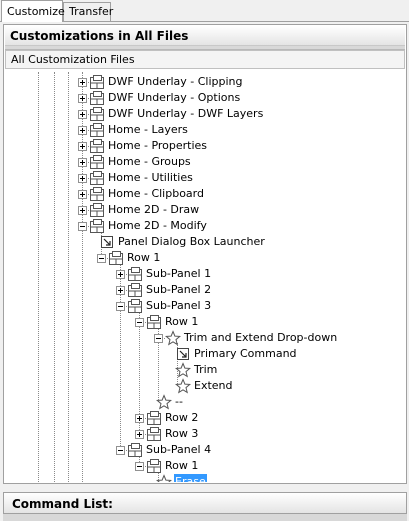  I want to click on tree-item-label: DWF Underlay - DWF Layers, so click(185, 114).